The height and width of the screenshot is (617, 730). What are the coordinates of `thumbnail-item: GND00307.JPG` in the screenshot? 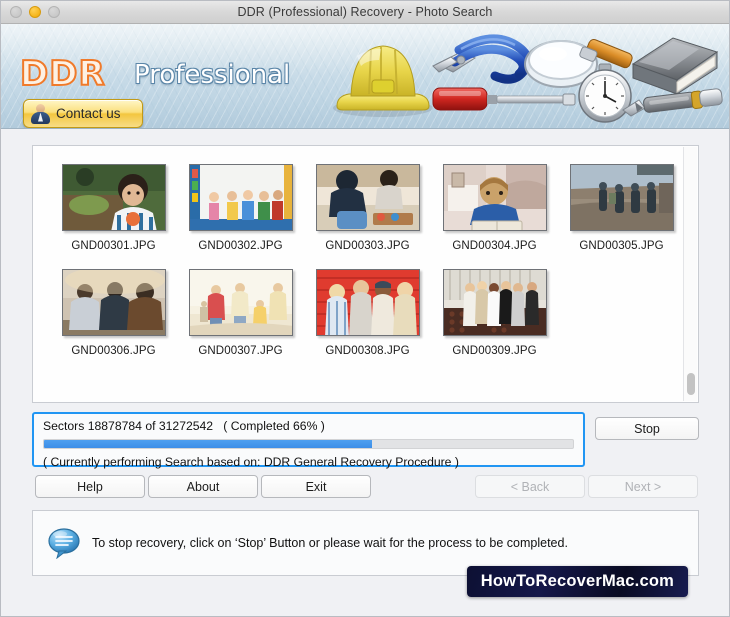 It's located at (240, 313).